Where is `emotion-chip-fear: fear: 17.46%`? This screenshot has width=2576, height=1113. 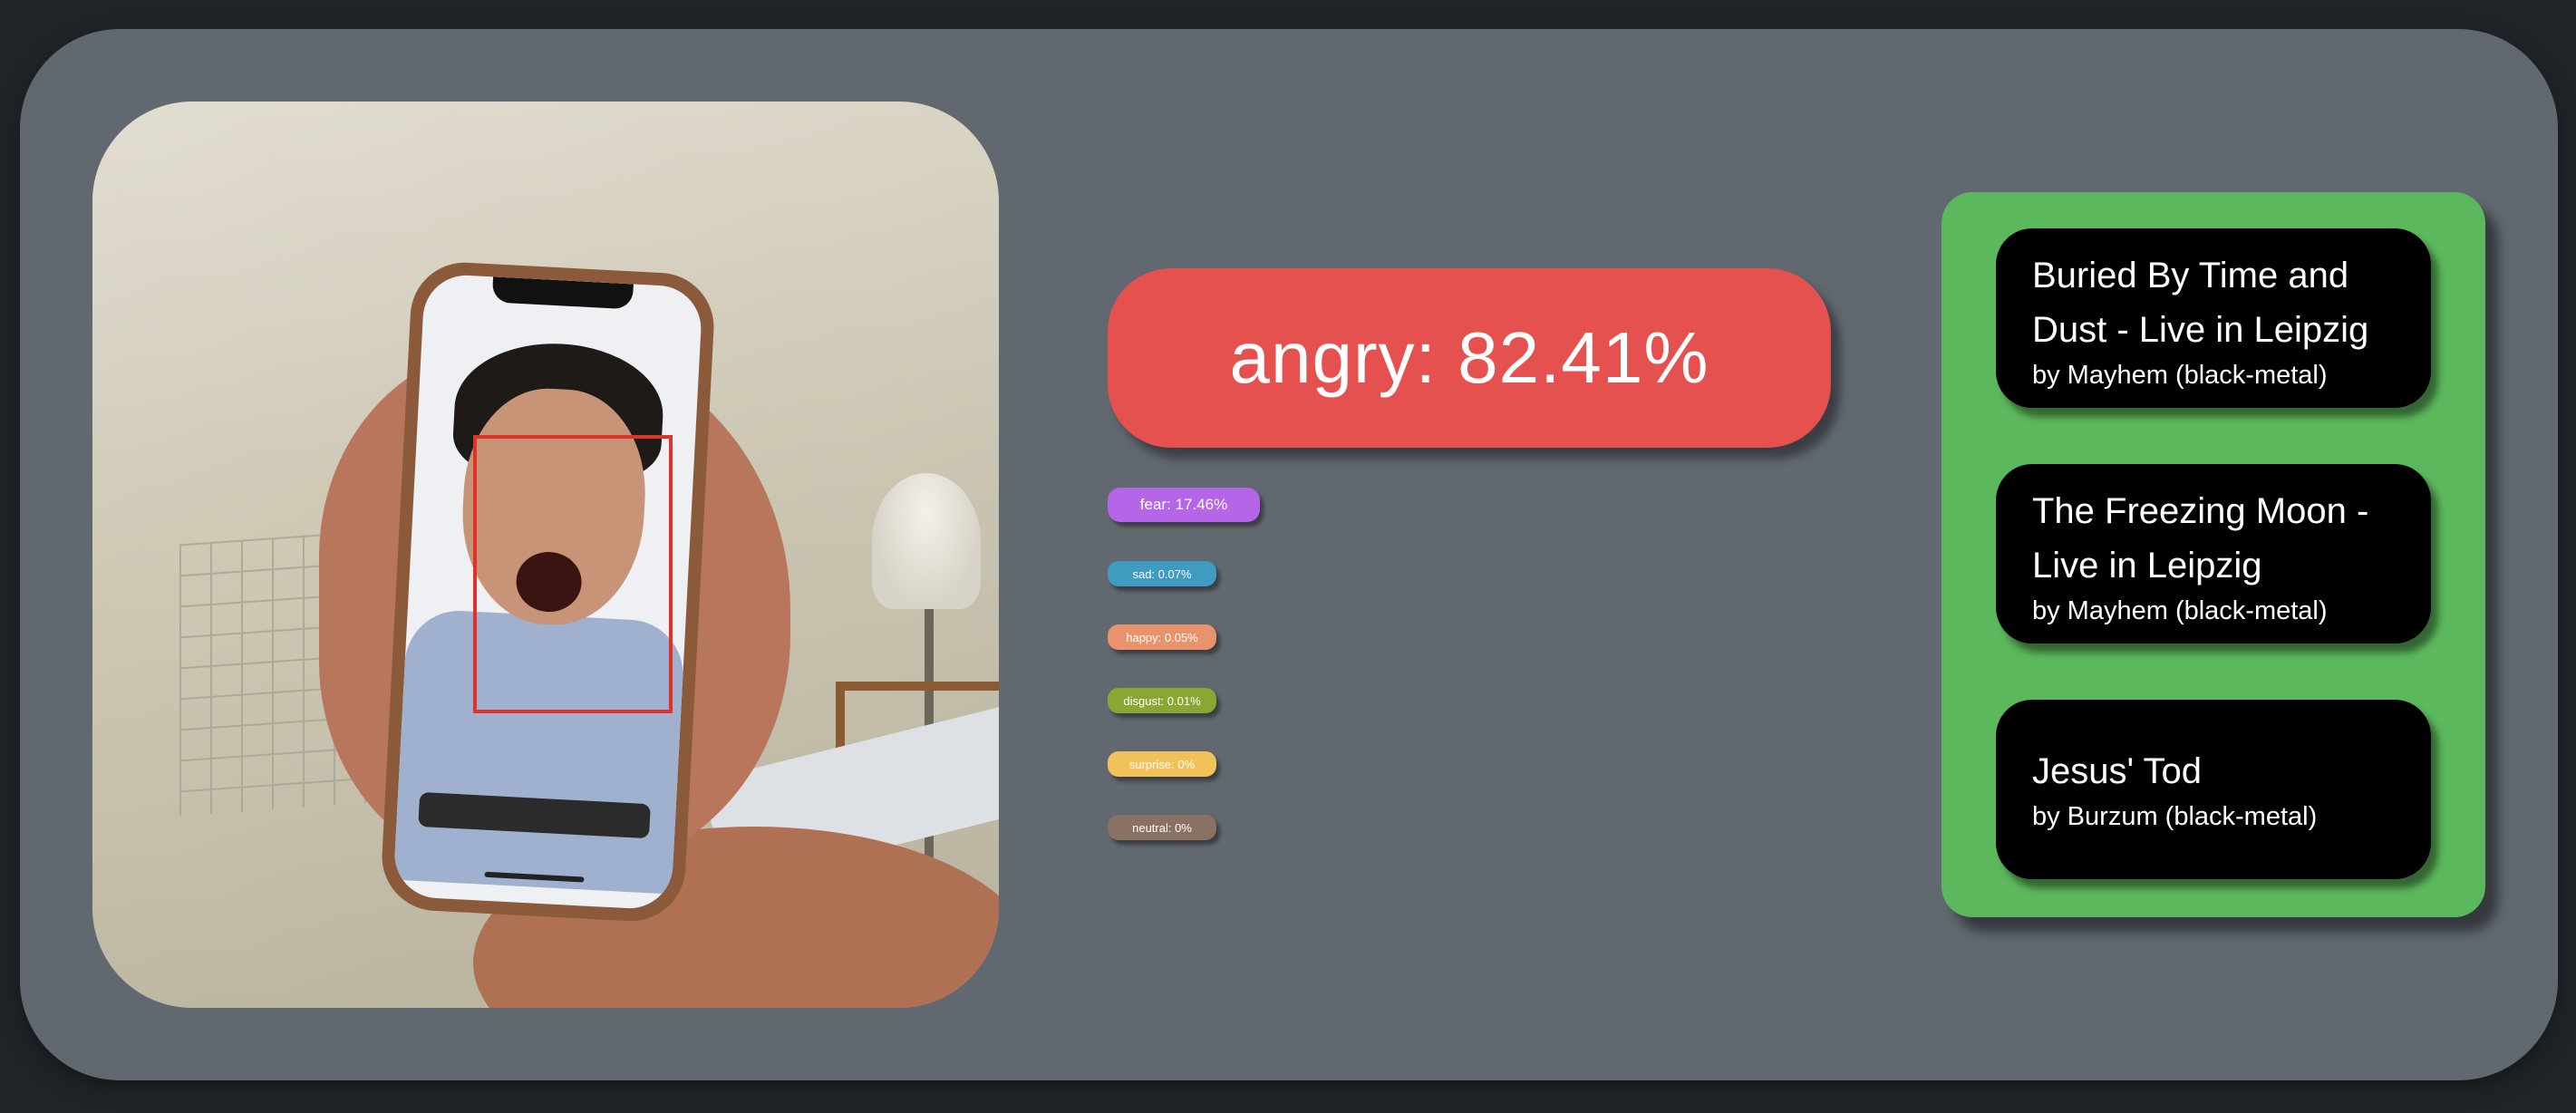
emotion-chip-fear: fear: 17.46% is located at coordinates (1184, 505).